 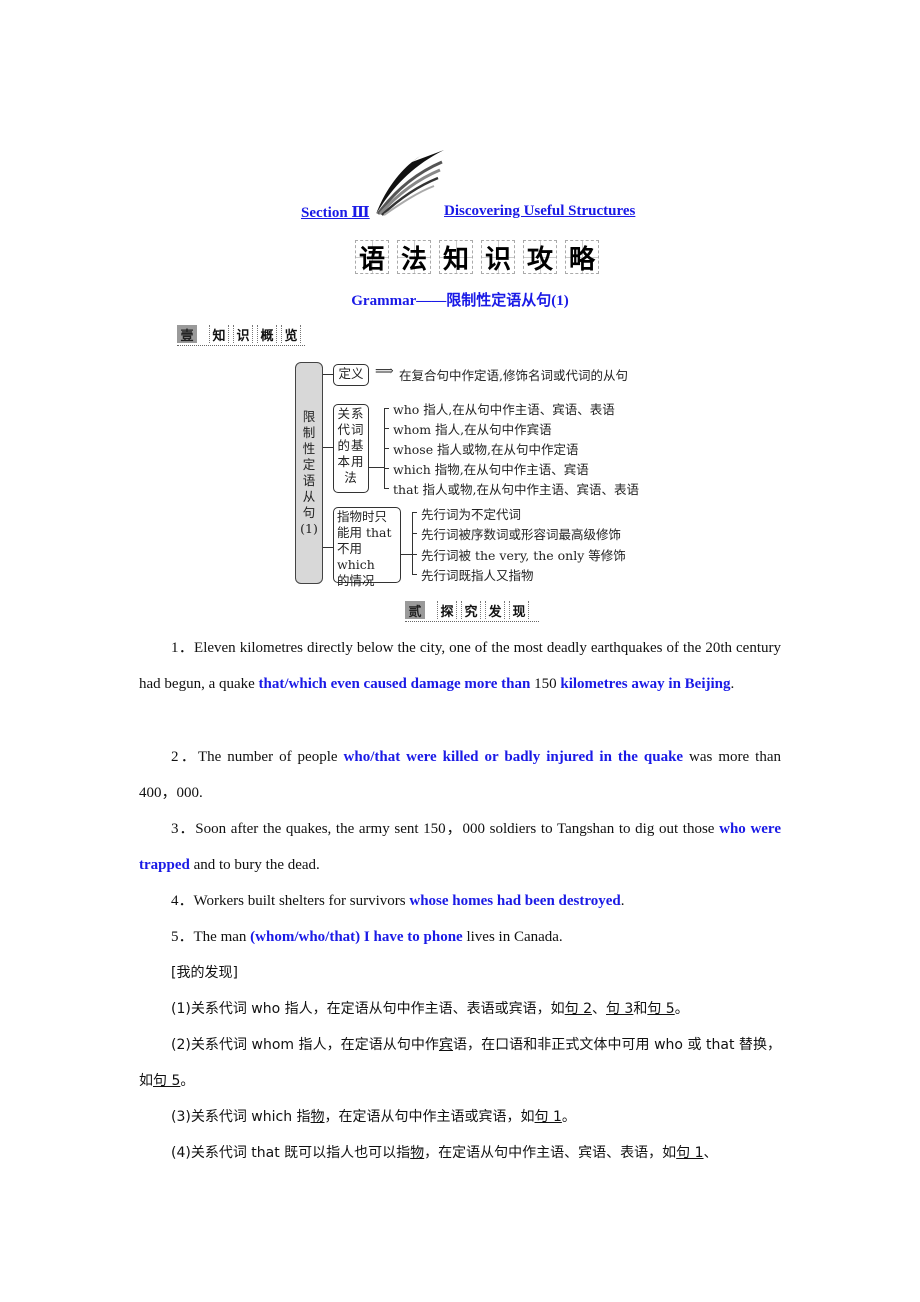 I want to click on root-char: 性, so click(x=309, y=448).